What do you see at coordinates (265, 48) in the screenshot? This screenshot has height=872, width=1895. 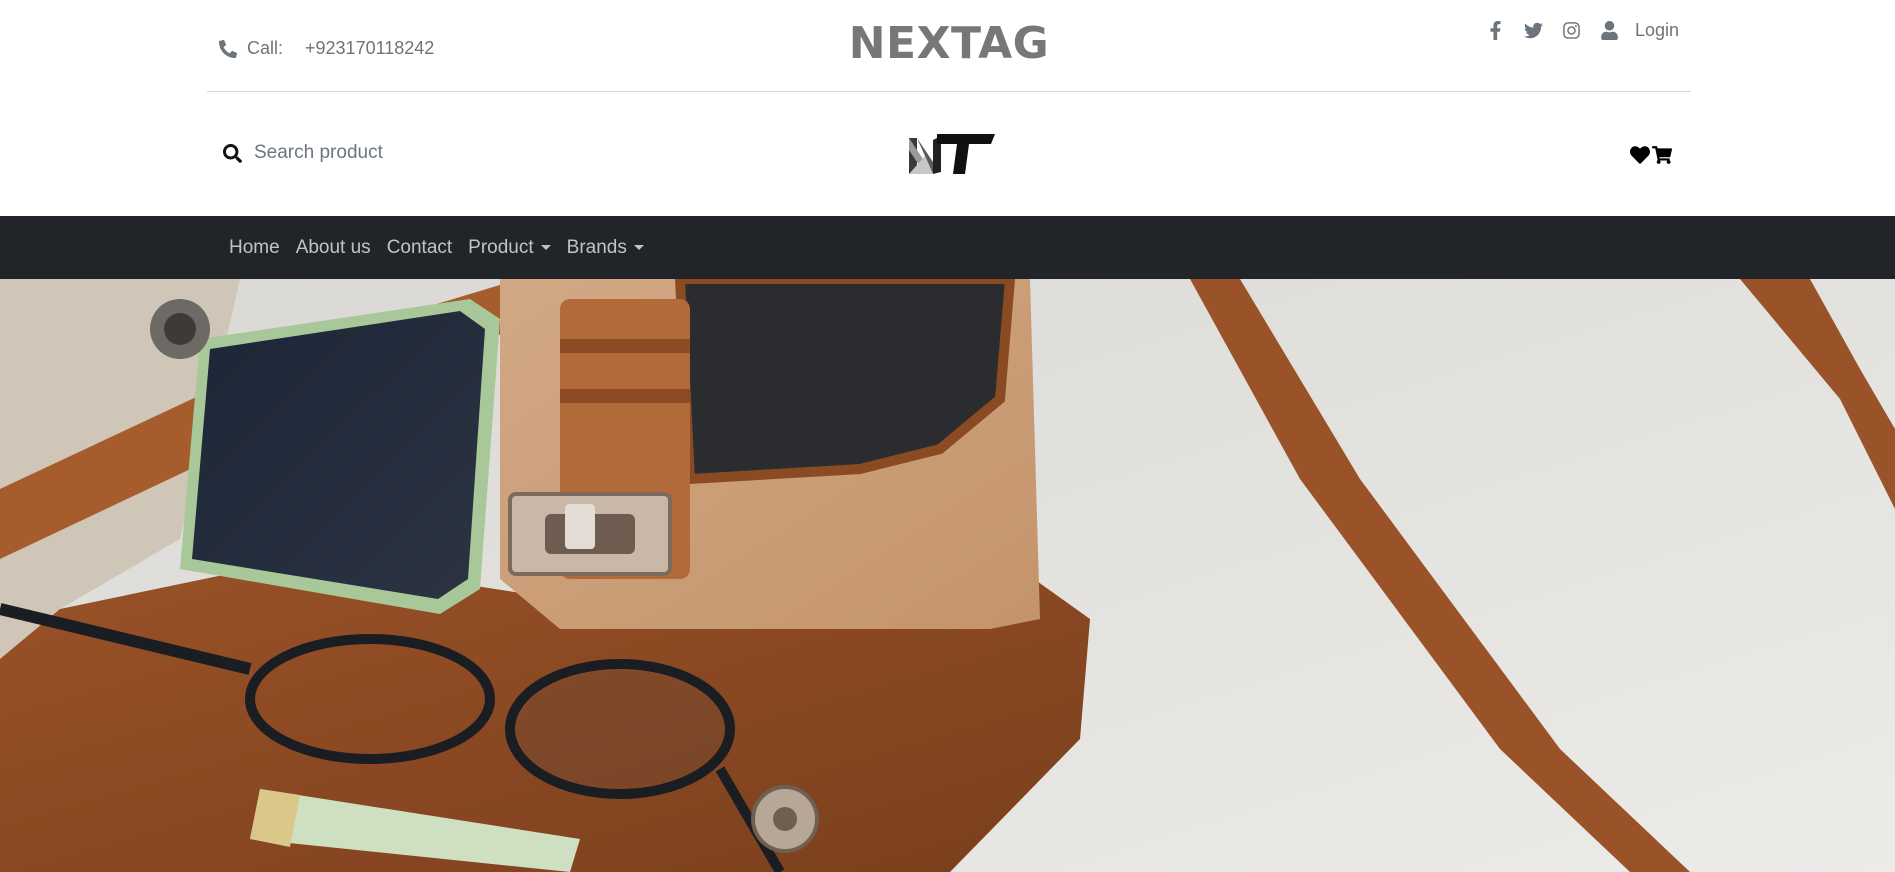 I see `call-label: Call:` at bounding box center [265, 48].